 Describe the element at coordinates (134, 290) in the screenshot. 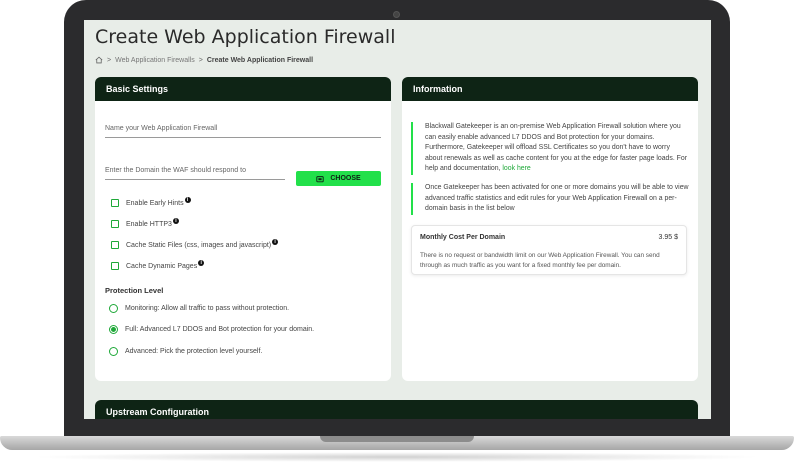

I see `protection-level-label: Protection Level` at that location.